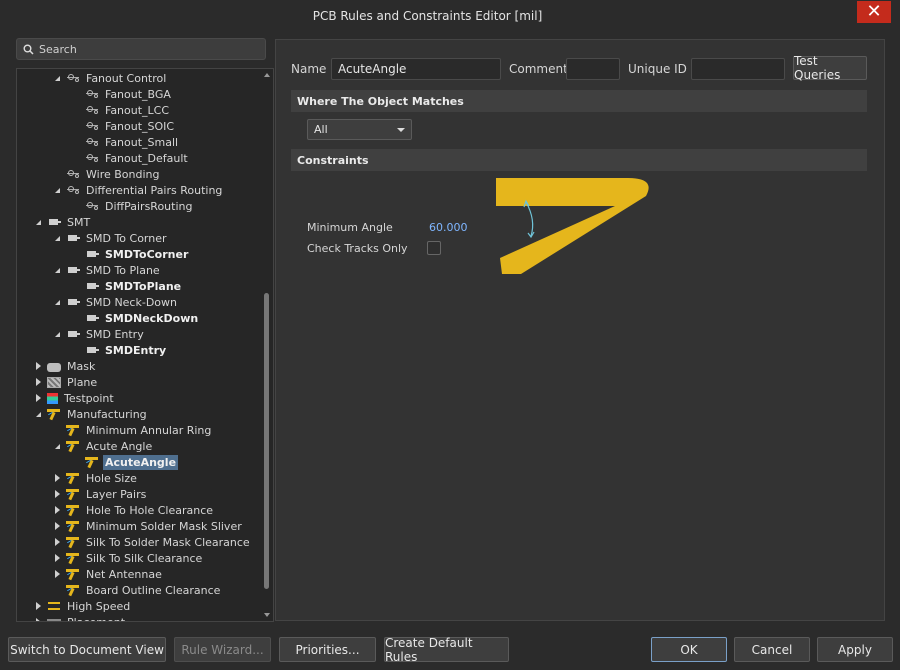  Describe the element at coordinates (107, 414) in the screenshot. I see `tree-node-label: Manufacturing` at that location.